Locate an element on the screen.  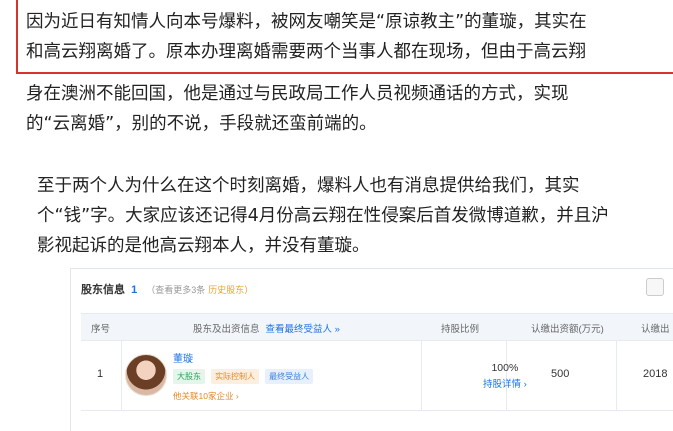
article-line-4: 的“云离婚”，别的不说，手段就还蛮前端的。 is located at coordinates (201, 124).